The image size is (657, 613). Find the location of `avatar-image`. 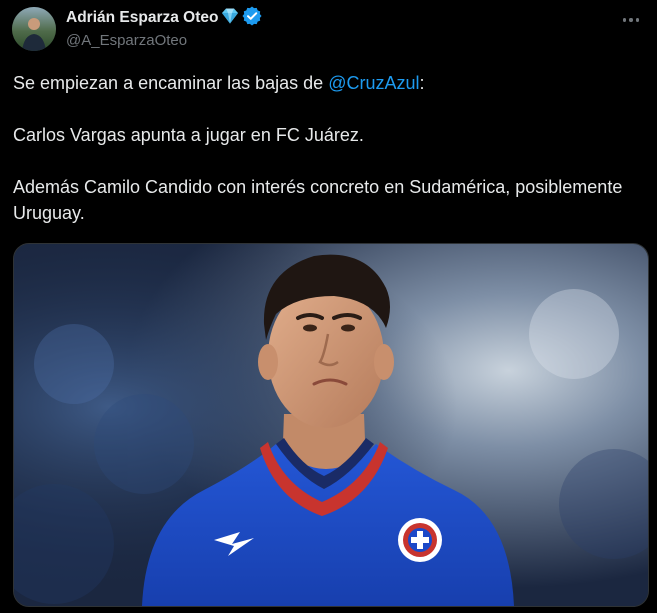

avatar-image is located at coordinates (34, 29).